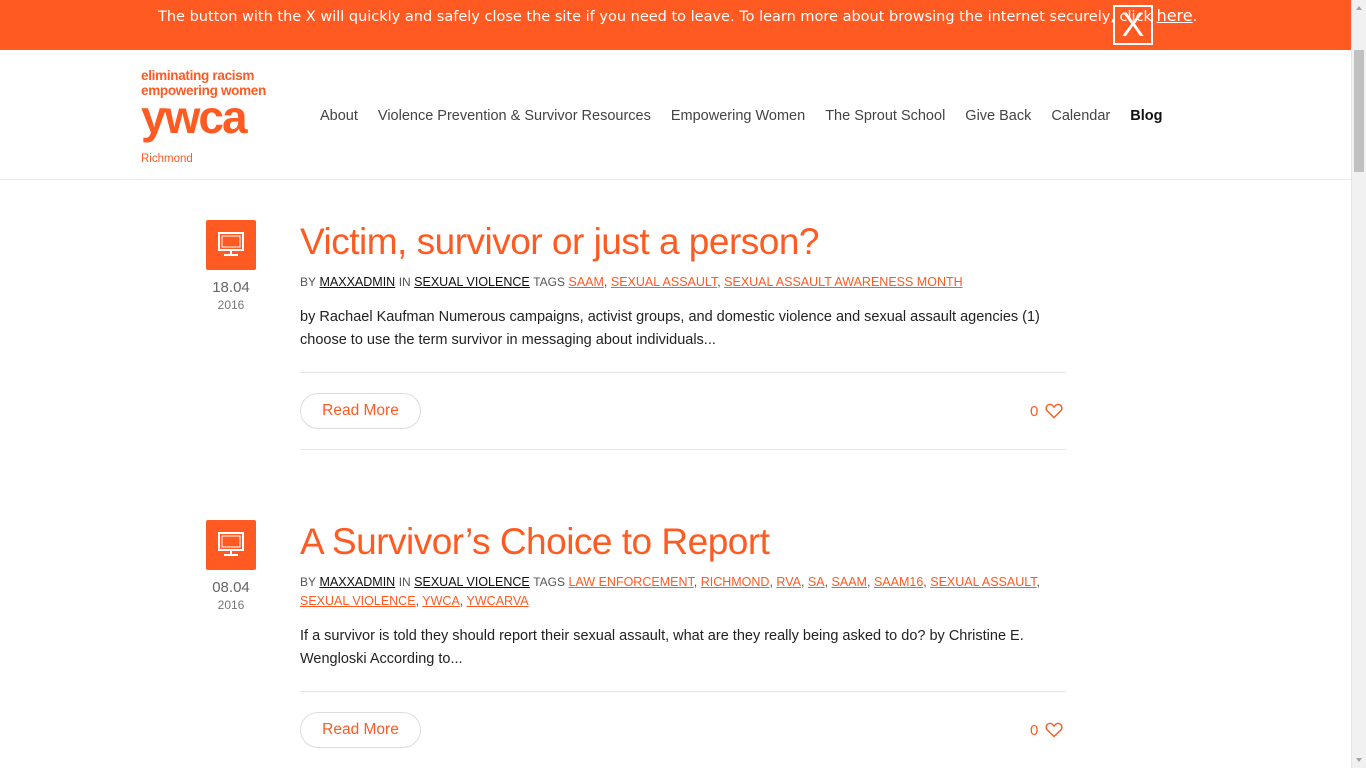  I want to click on quick-exit-close-button: X, so click(1133, 25).